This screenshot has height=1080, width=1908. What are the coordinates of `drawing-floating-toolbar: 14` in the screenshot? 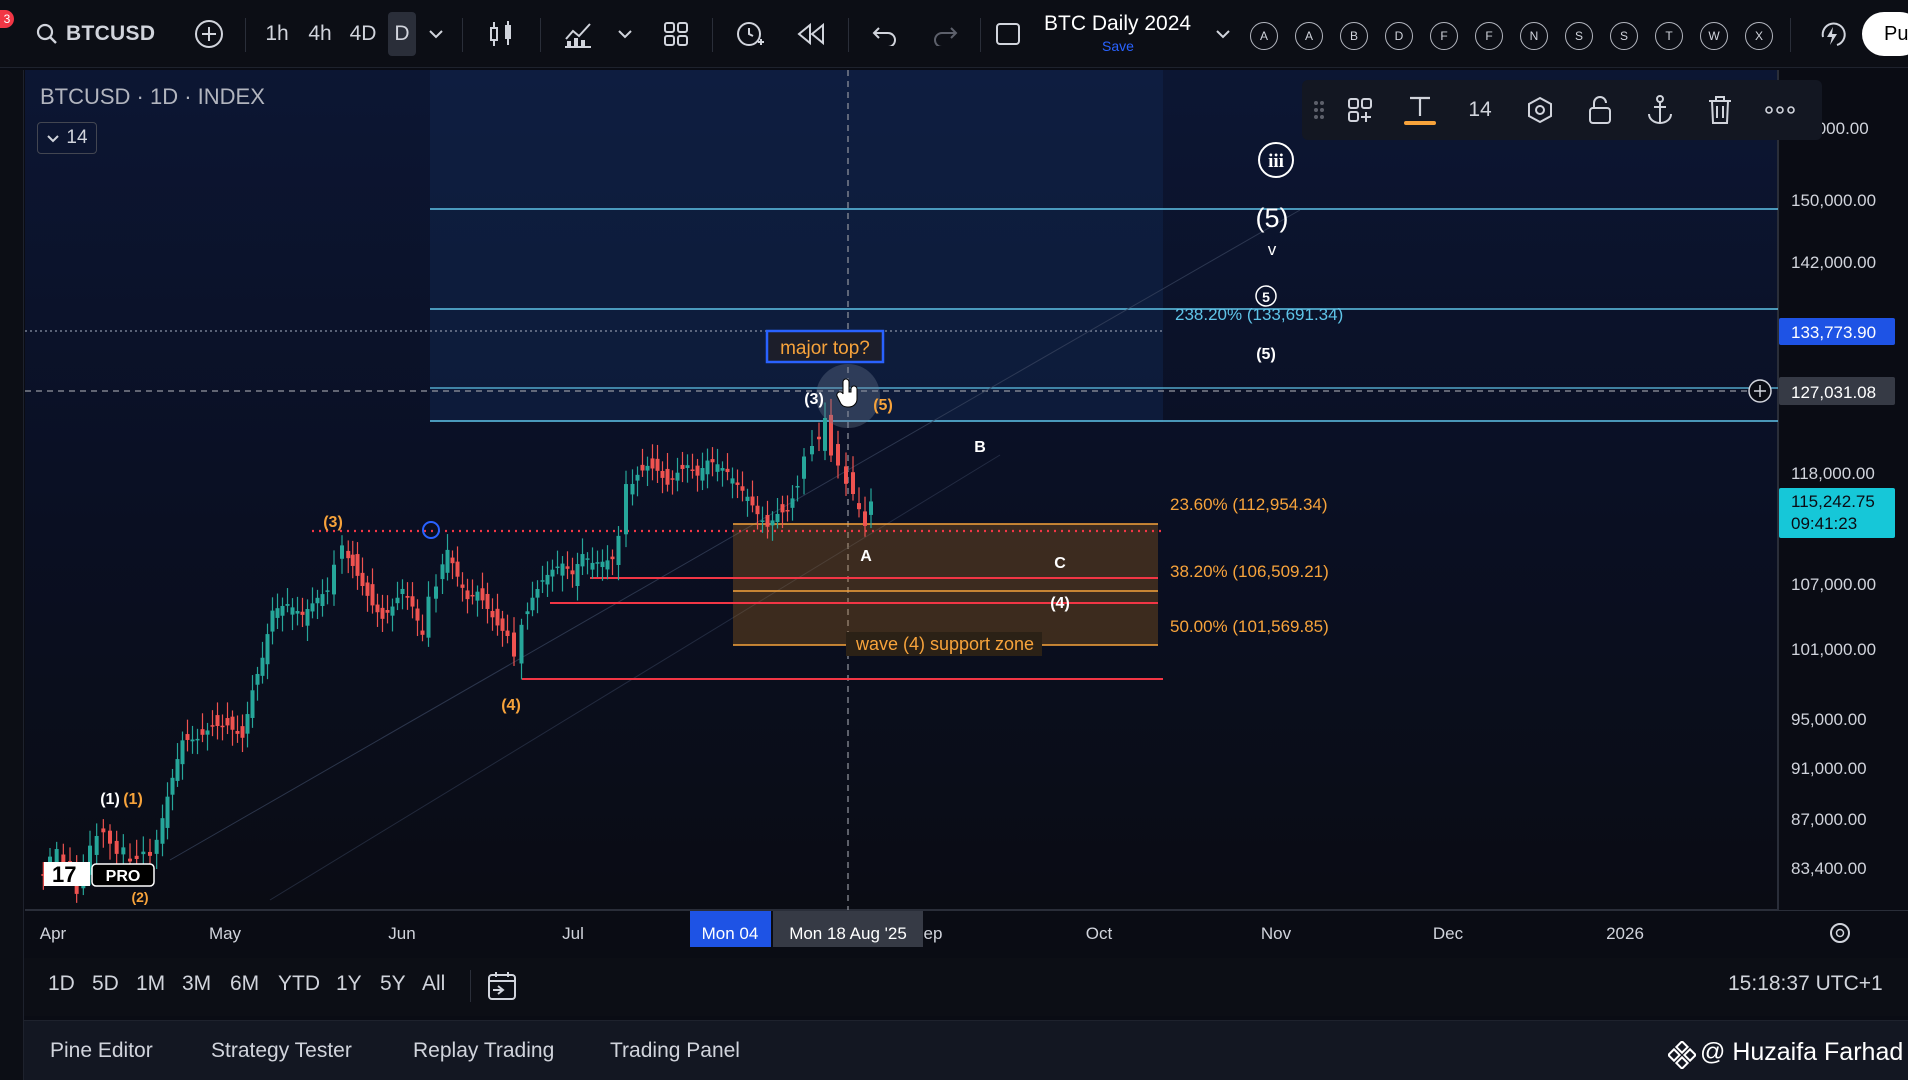 It's located at (1562, 110).